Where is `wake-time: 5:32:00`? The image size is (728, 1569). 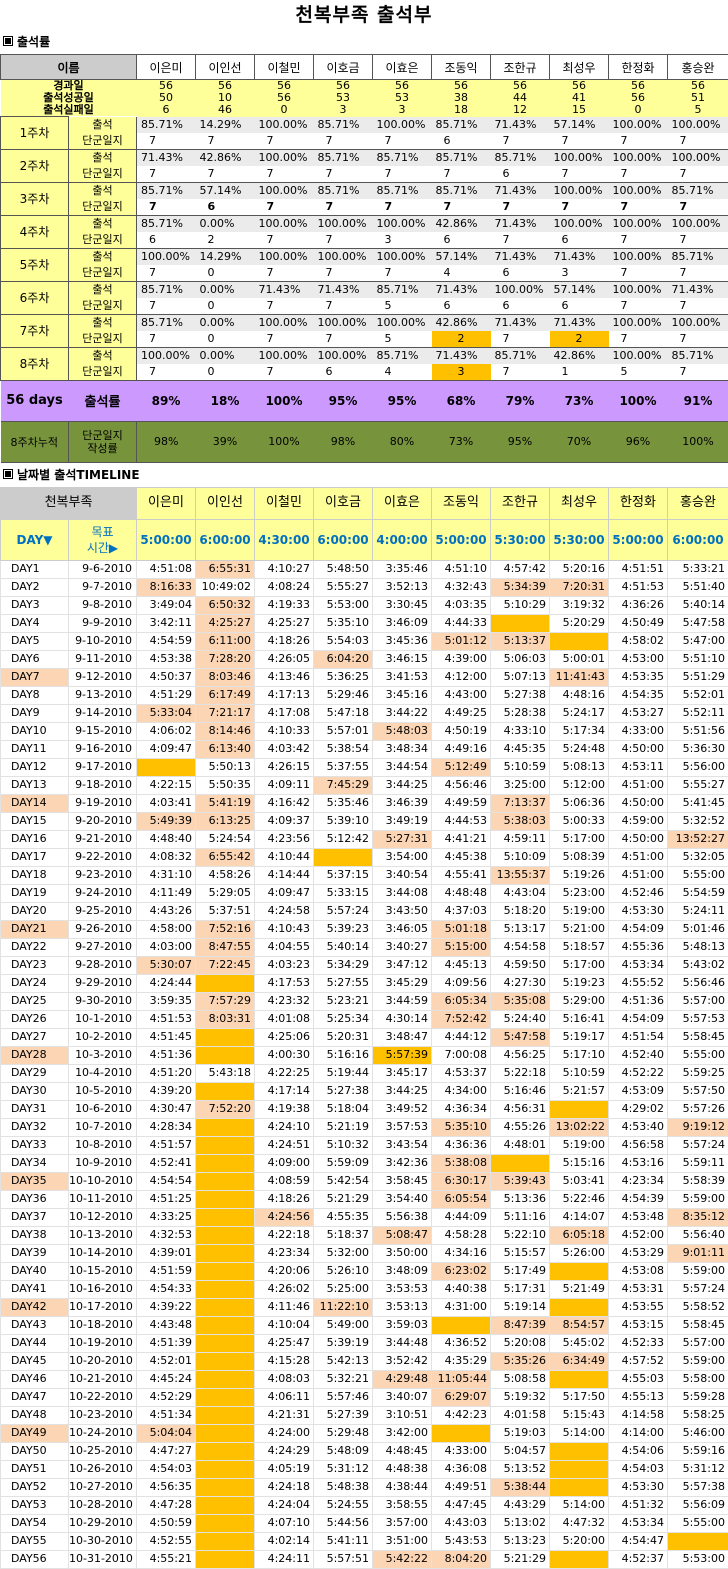 wake-time: 5:32:00 is located at coordinates (343, 1253).